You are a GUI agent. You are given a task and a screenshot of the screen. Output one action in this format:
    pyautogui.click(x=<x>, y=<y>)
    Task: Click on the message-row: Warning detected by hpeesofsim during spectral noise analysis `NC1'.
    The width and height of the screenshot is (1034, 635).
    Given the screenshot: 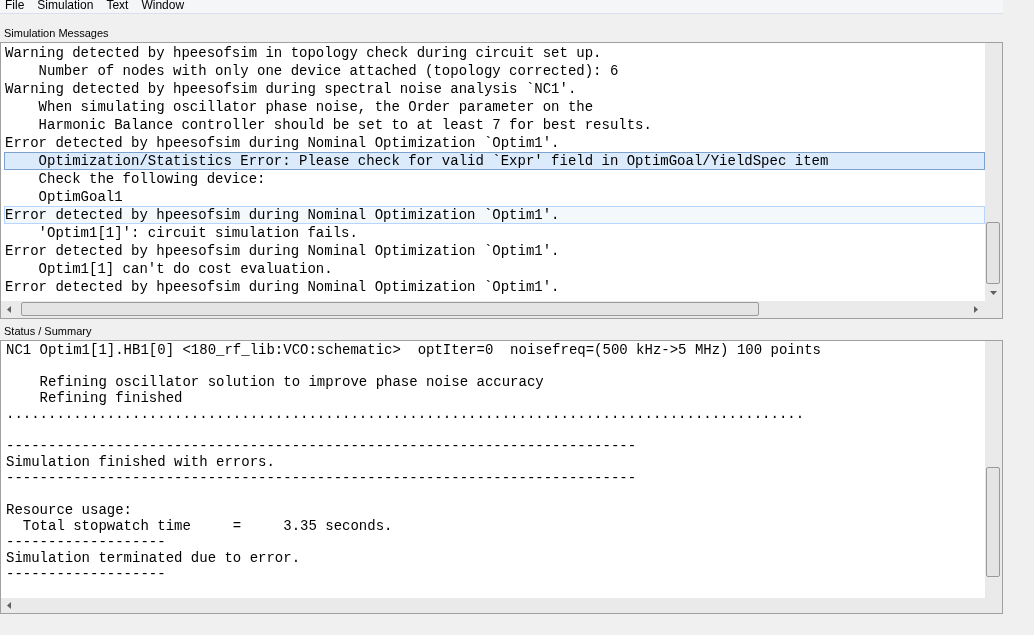 What is the action you would take?
    pyautogui.click(x=494, y=89)
    